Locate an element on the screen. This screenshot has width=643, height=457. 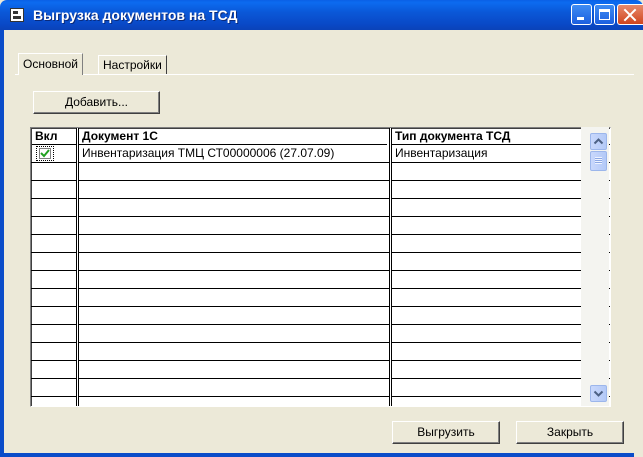
column-header-document: Документ 1С is located at coordinates (233, 136).